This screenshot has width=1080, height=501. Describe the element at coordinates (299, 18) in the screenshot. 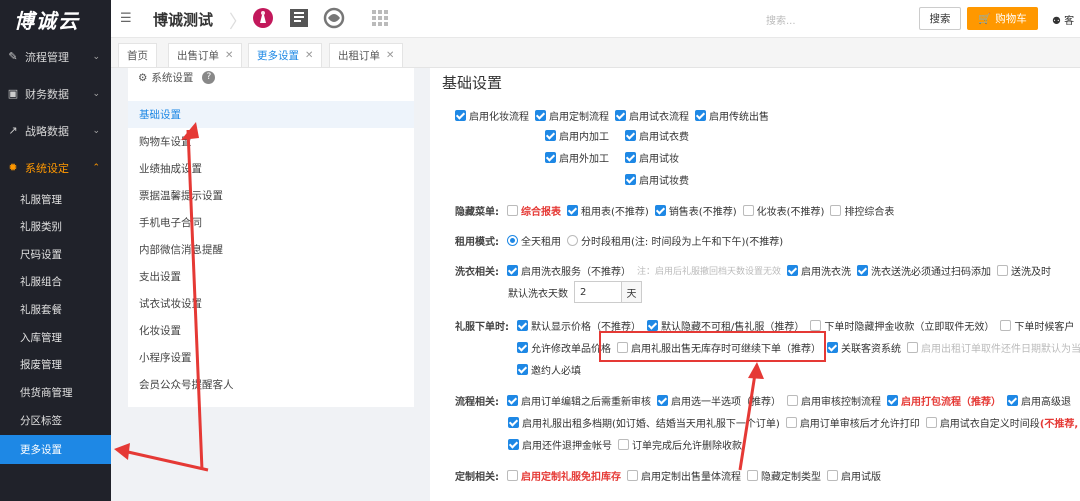

I see `document-app-icon` at that location.